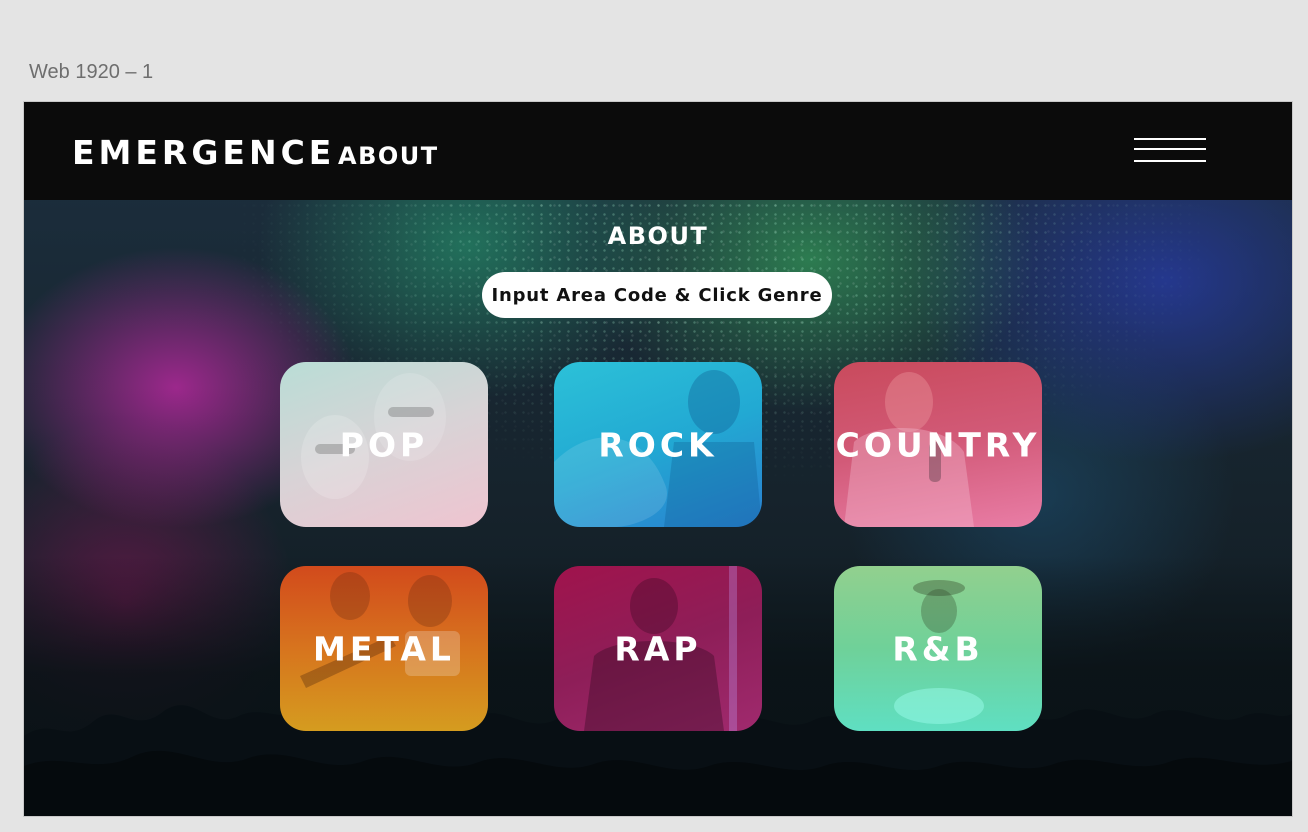 The width and height of the screenshot is (1308, 832). I want to click on genre-tile-rap: RAP, so click(658, 648).